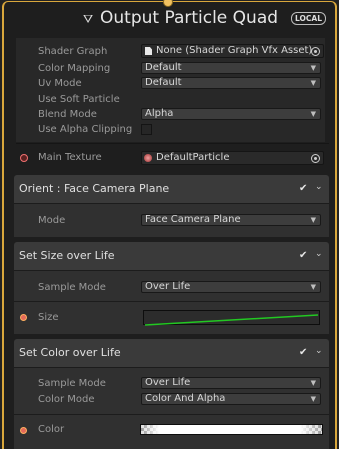 Image resolution: width=339 pixels, height=449 pixels. What do you see at coordinates (51, 429) in the screenshot?
I see `color-label: Color` at bounding box center [51, 429].